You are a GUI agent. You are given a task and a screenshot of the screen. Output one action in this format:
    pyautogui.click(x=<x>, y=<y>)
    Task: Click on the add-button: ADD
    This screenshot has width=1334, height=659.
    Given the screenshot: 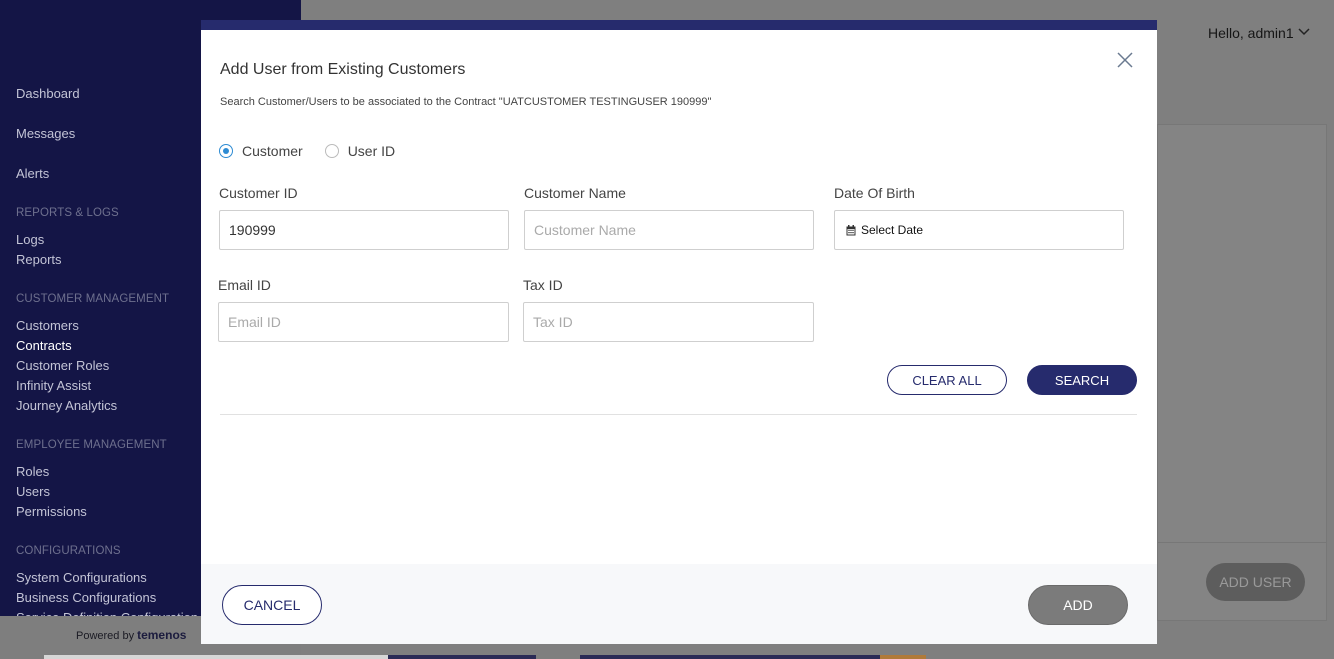 What is the action you would take?
    pyautogui.click(x=1078, y=605)
    